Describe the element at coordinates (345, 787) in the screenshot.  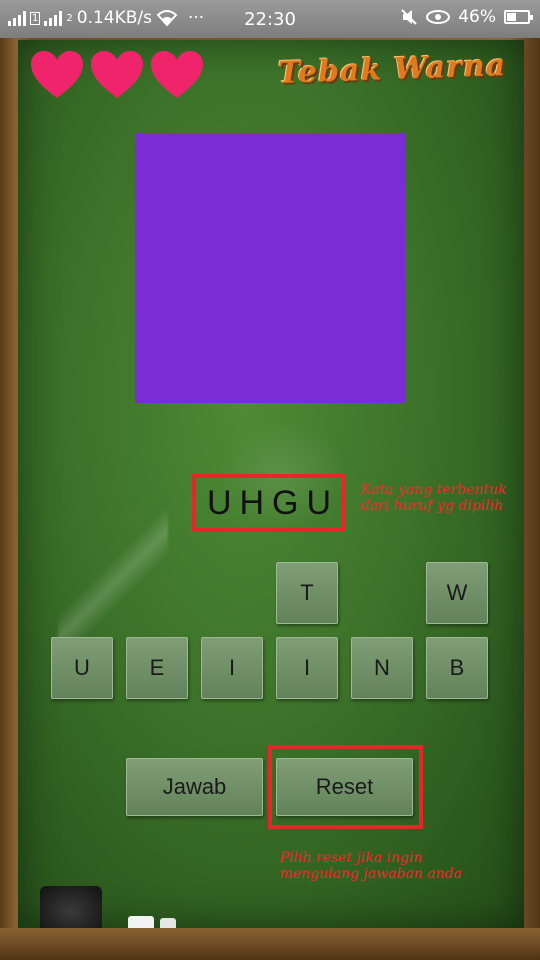
I see `reset-highlight-box` at that location.